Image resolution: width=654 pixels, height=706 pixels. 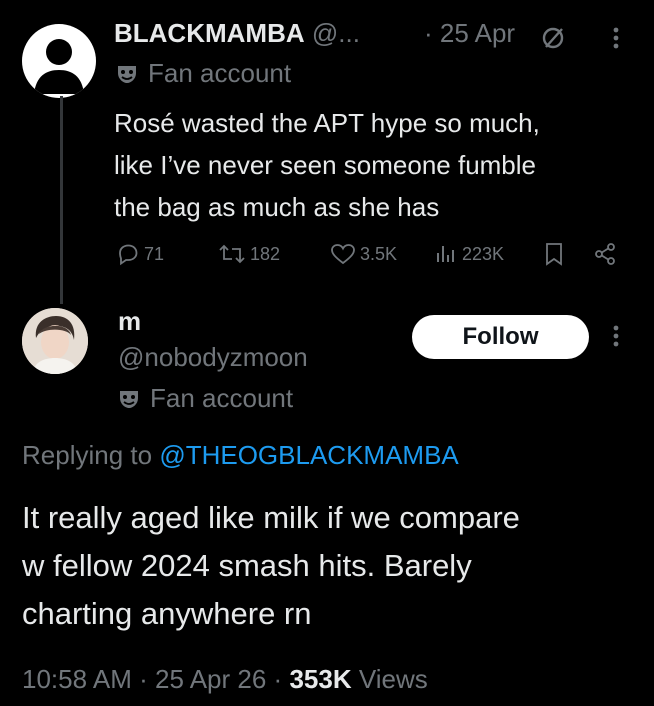 I want to click on replying-to: Replying to @THEOGBLACKMAMBA, so click(x=240, y=455).